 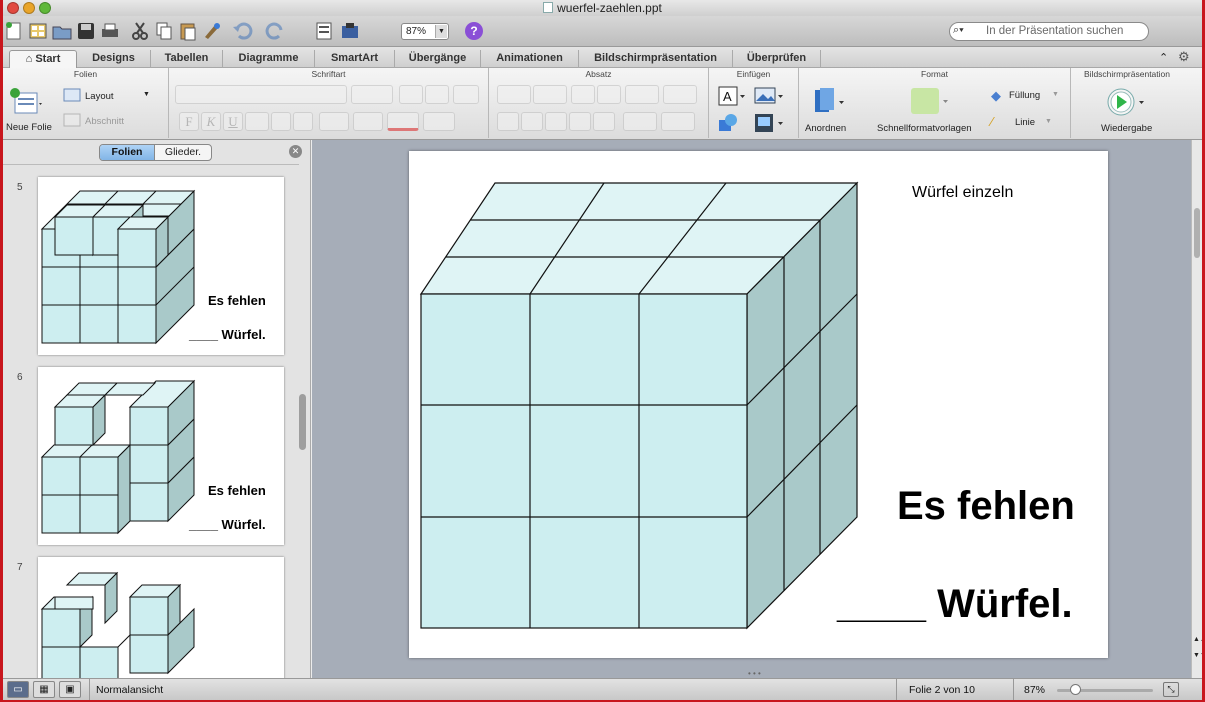 I want to click on section-button: Abschnitt, so click(x=104, y=121).